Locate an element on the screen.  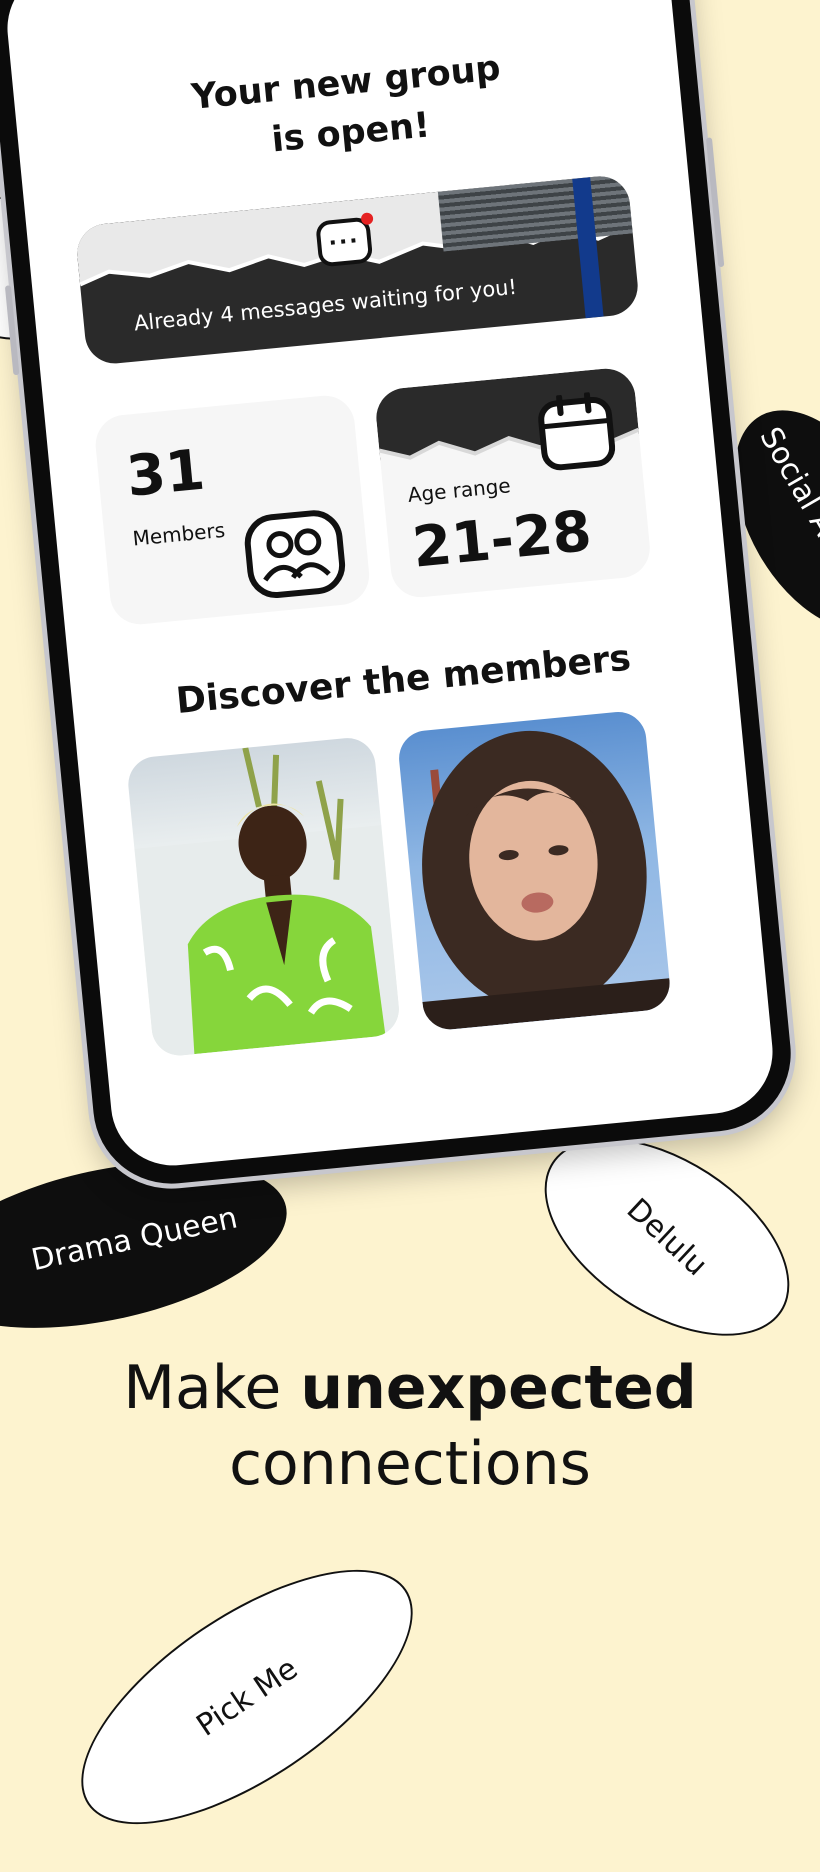
members-label: Members is located at coordinates (179, 534).